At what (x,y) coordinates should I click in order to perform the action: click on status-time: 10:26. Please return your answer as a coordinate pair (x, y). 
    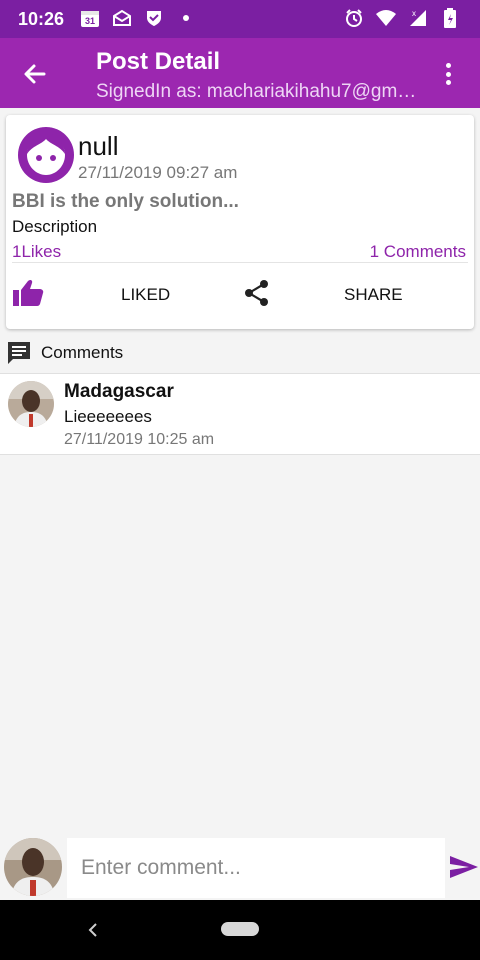
    Looking at the image, I should click on (41, 19).